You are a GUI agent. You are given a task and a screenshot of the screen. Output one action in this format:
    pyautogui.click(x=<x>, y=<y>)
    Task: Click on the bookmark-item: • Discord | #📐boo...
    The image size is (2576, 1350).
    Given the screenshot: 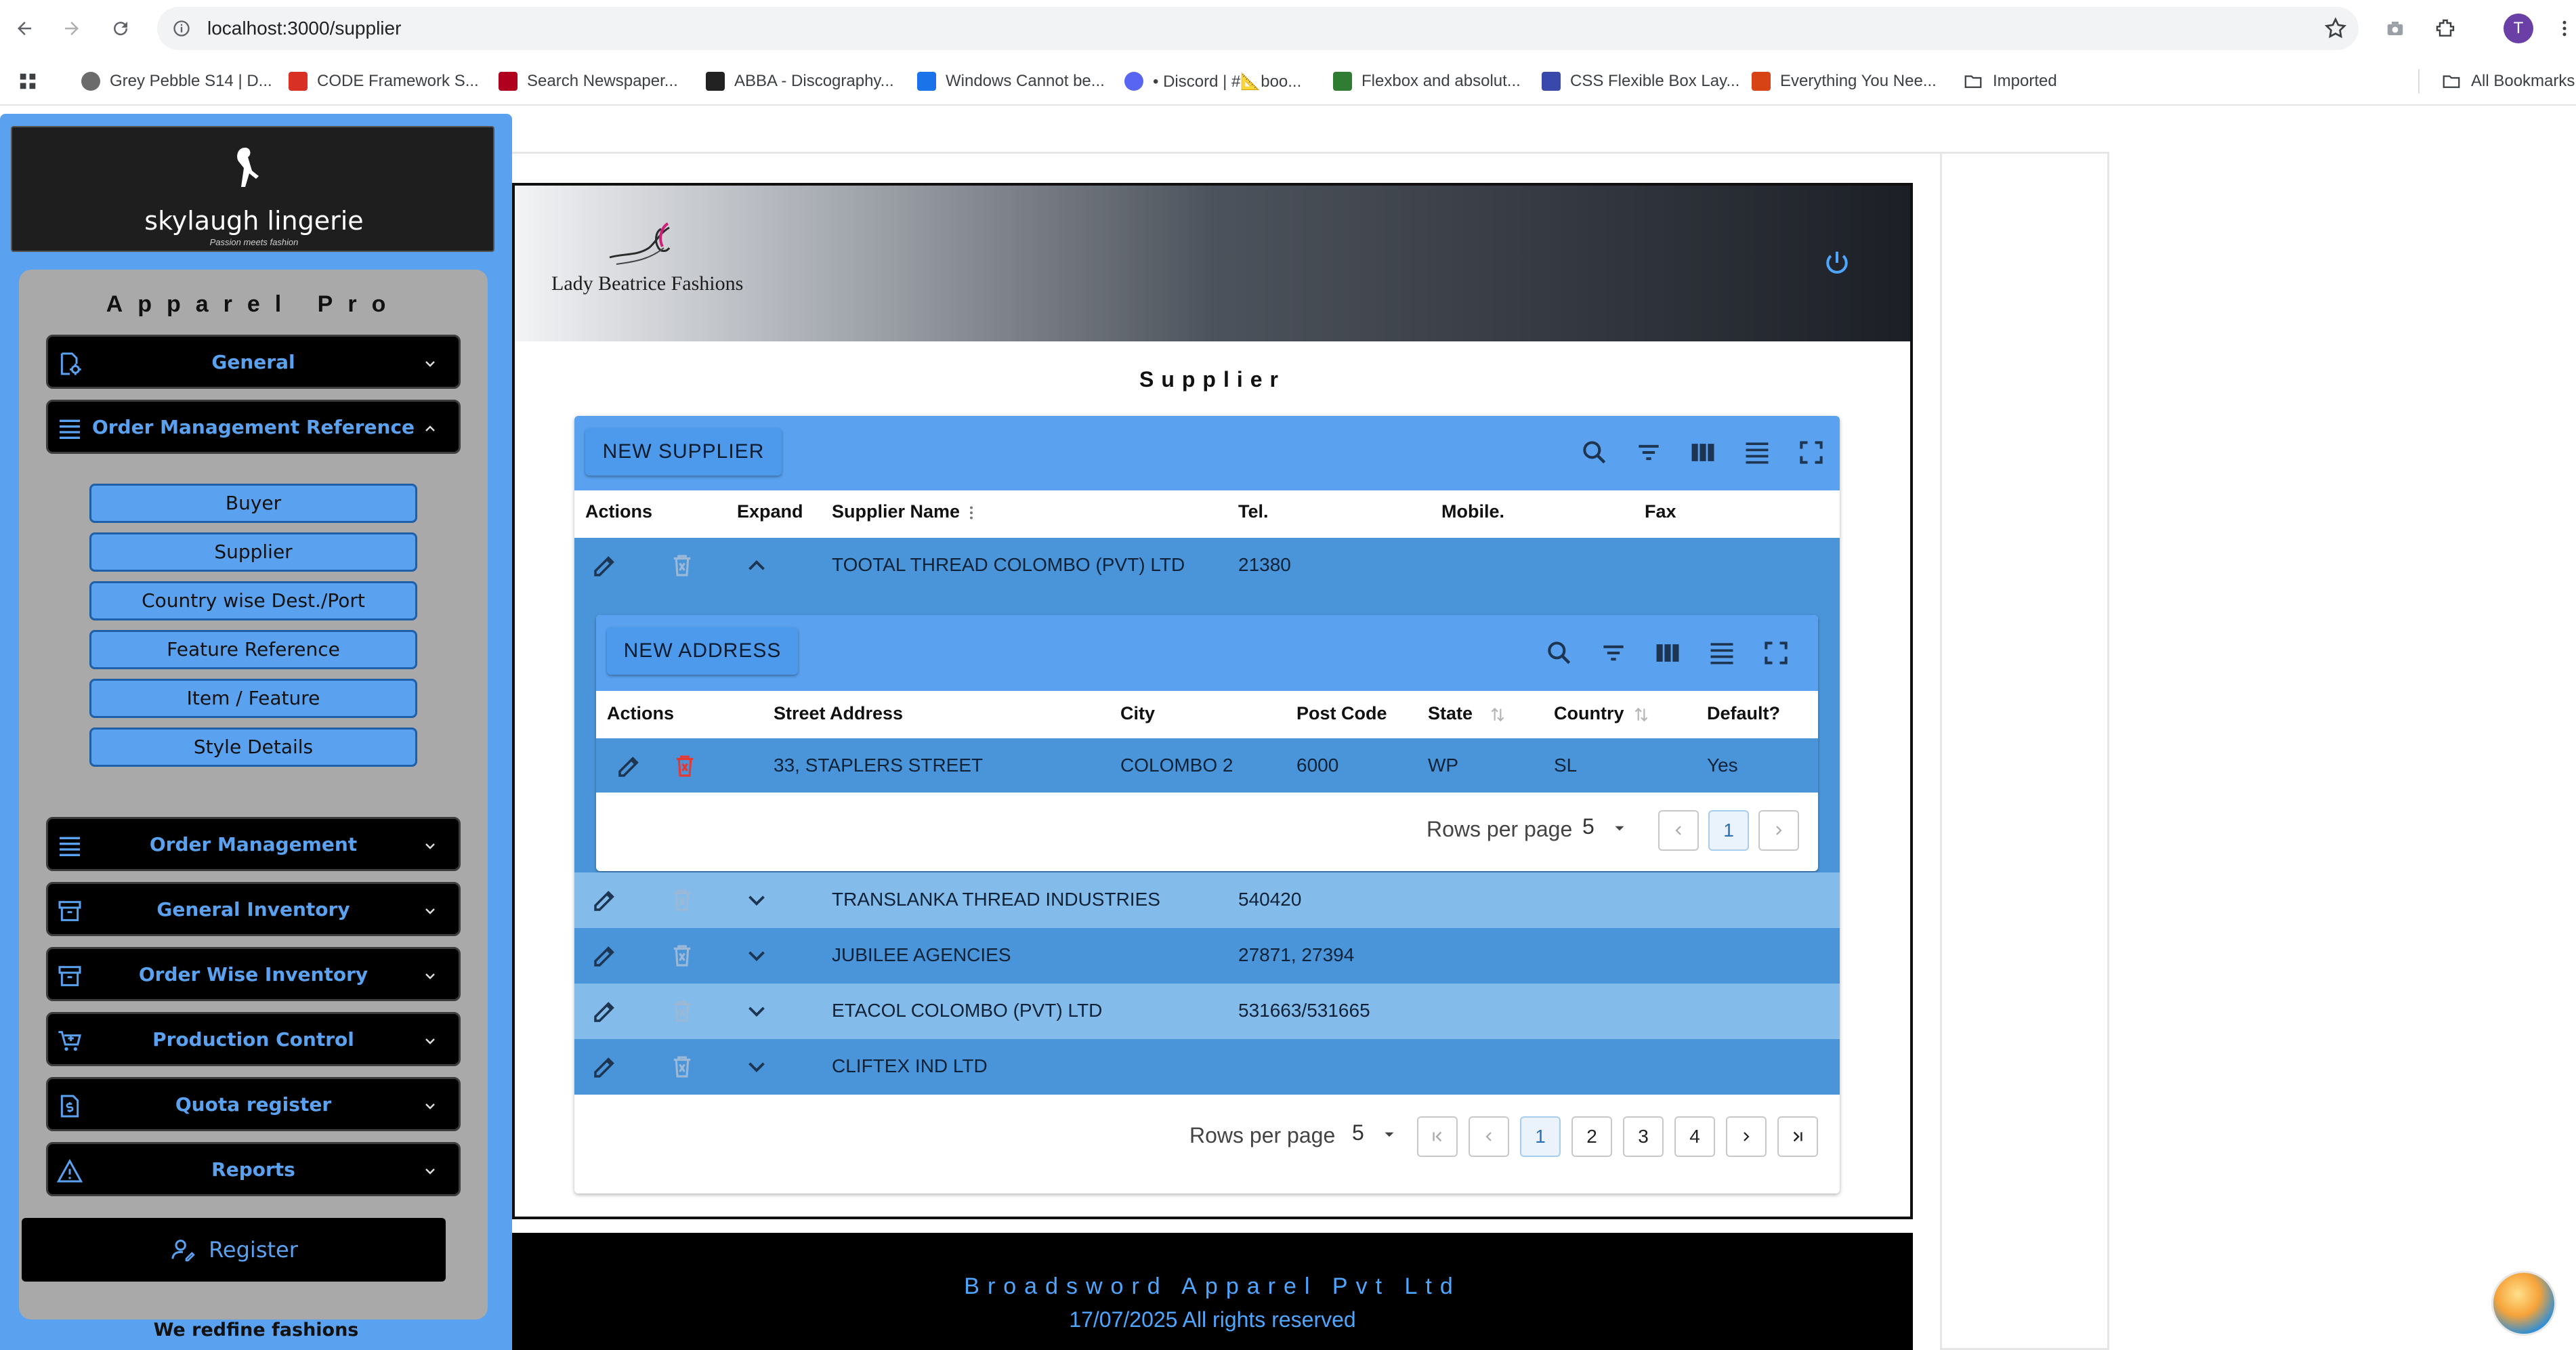 What is the action you would take?
    pyautogui.click(x=1212, y=81)
    